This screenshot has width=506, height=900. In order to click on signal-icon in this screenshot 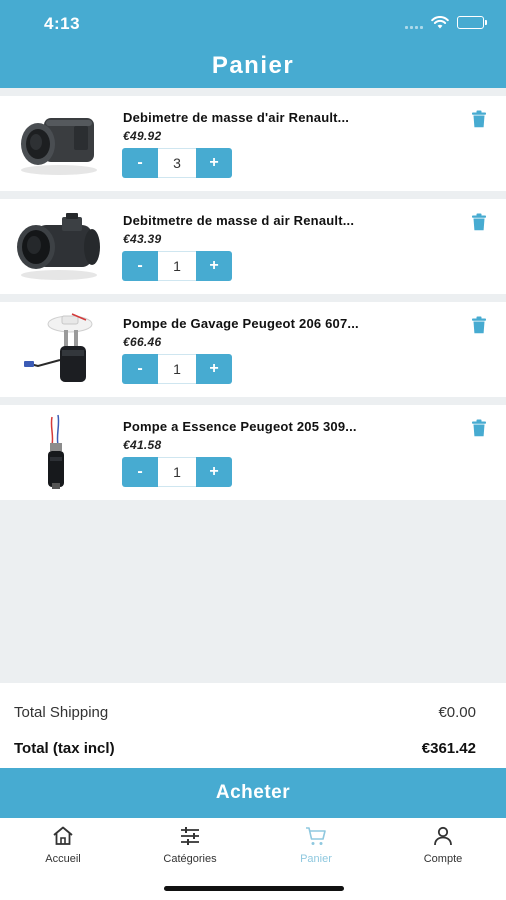, I will do `click(414, 23)`.